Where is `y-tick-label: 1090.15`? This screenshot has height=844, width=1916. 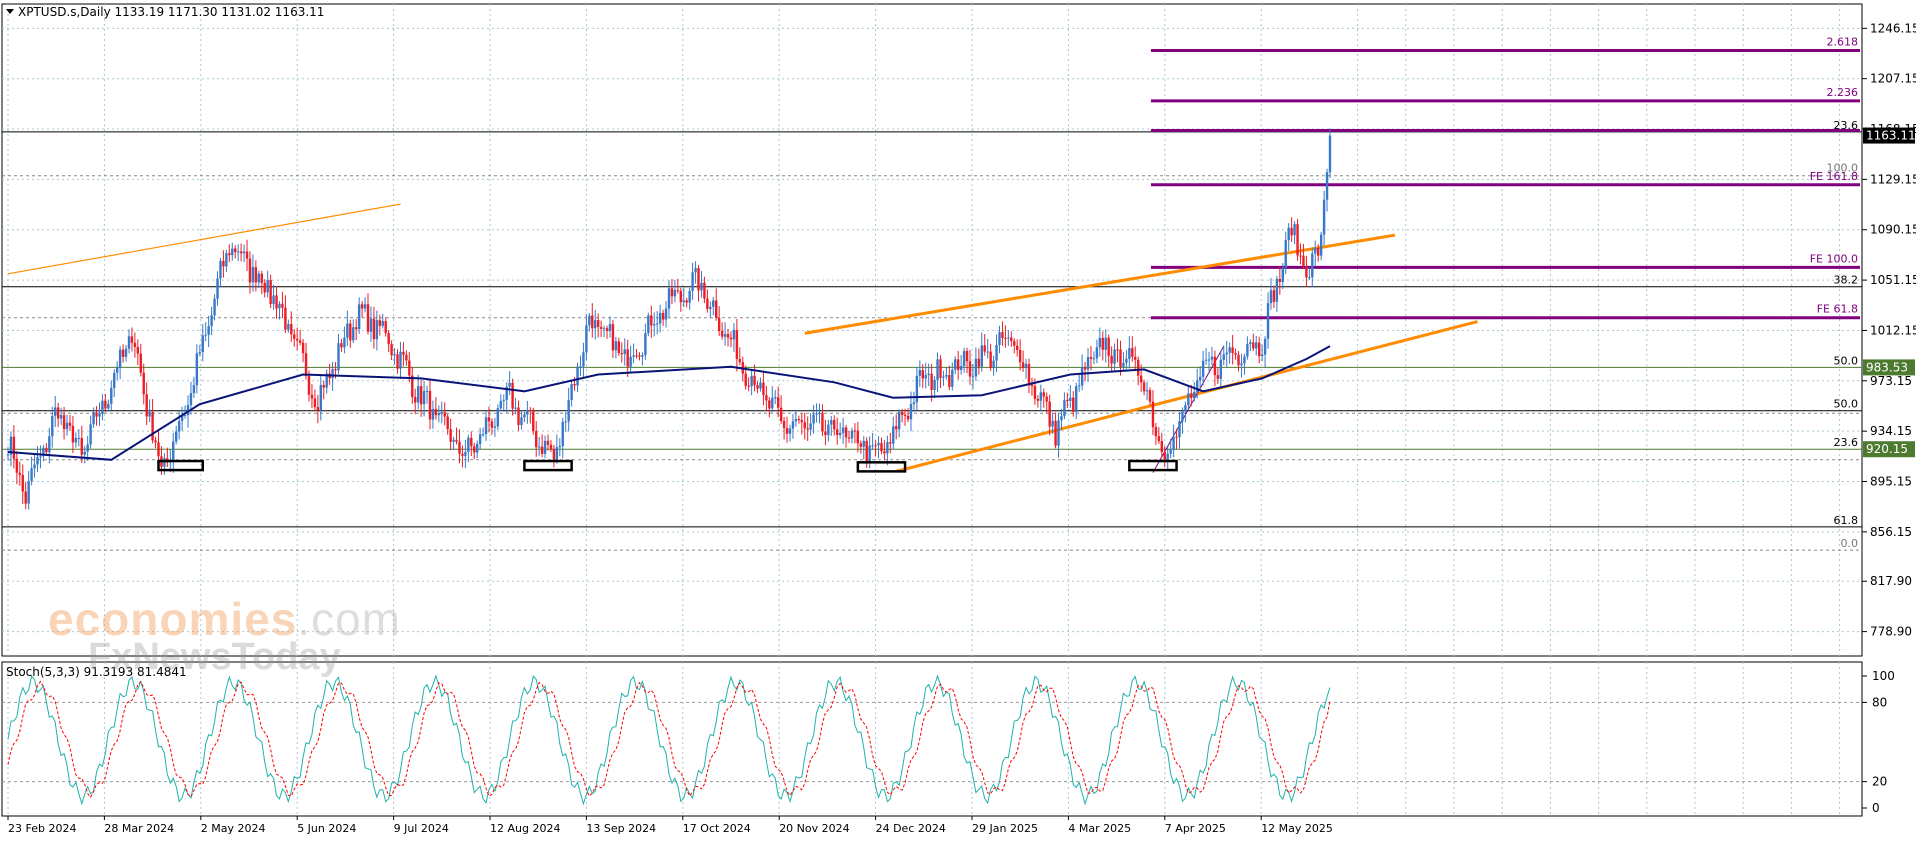
y-tick-label: 1090.15 is located at coordinates (1893, 230).